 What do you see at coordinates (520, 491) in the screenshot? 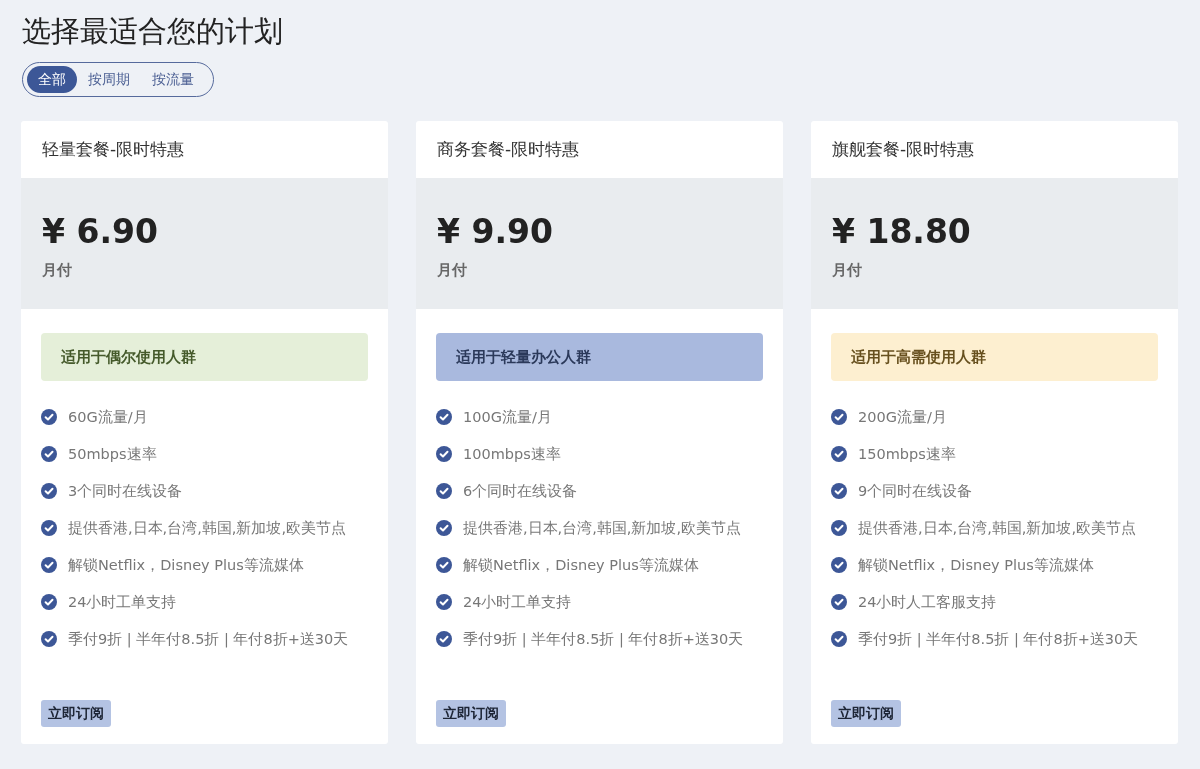
I see `feature-text: 6个同时在线设备` at bounding box center [520, 491].